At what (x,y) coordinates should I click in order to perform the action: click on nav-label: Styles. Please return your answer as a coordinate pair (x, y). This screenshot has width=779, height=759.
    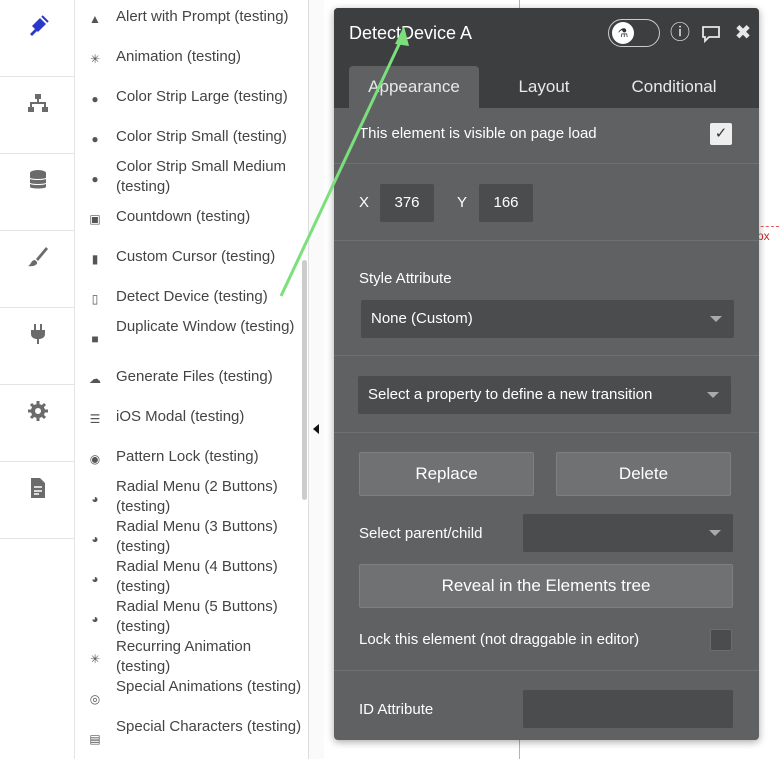
    Looking at the image, I should click on (20, 281).